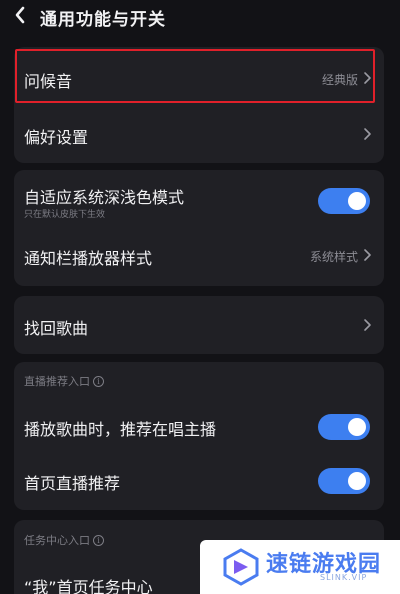  What do you see at coordinates (344, 481) in the screenshot?
I see `home-live-toggle` at bounding box center [344, 481].